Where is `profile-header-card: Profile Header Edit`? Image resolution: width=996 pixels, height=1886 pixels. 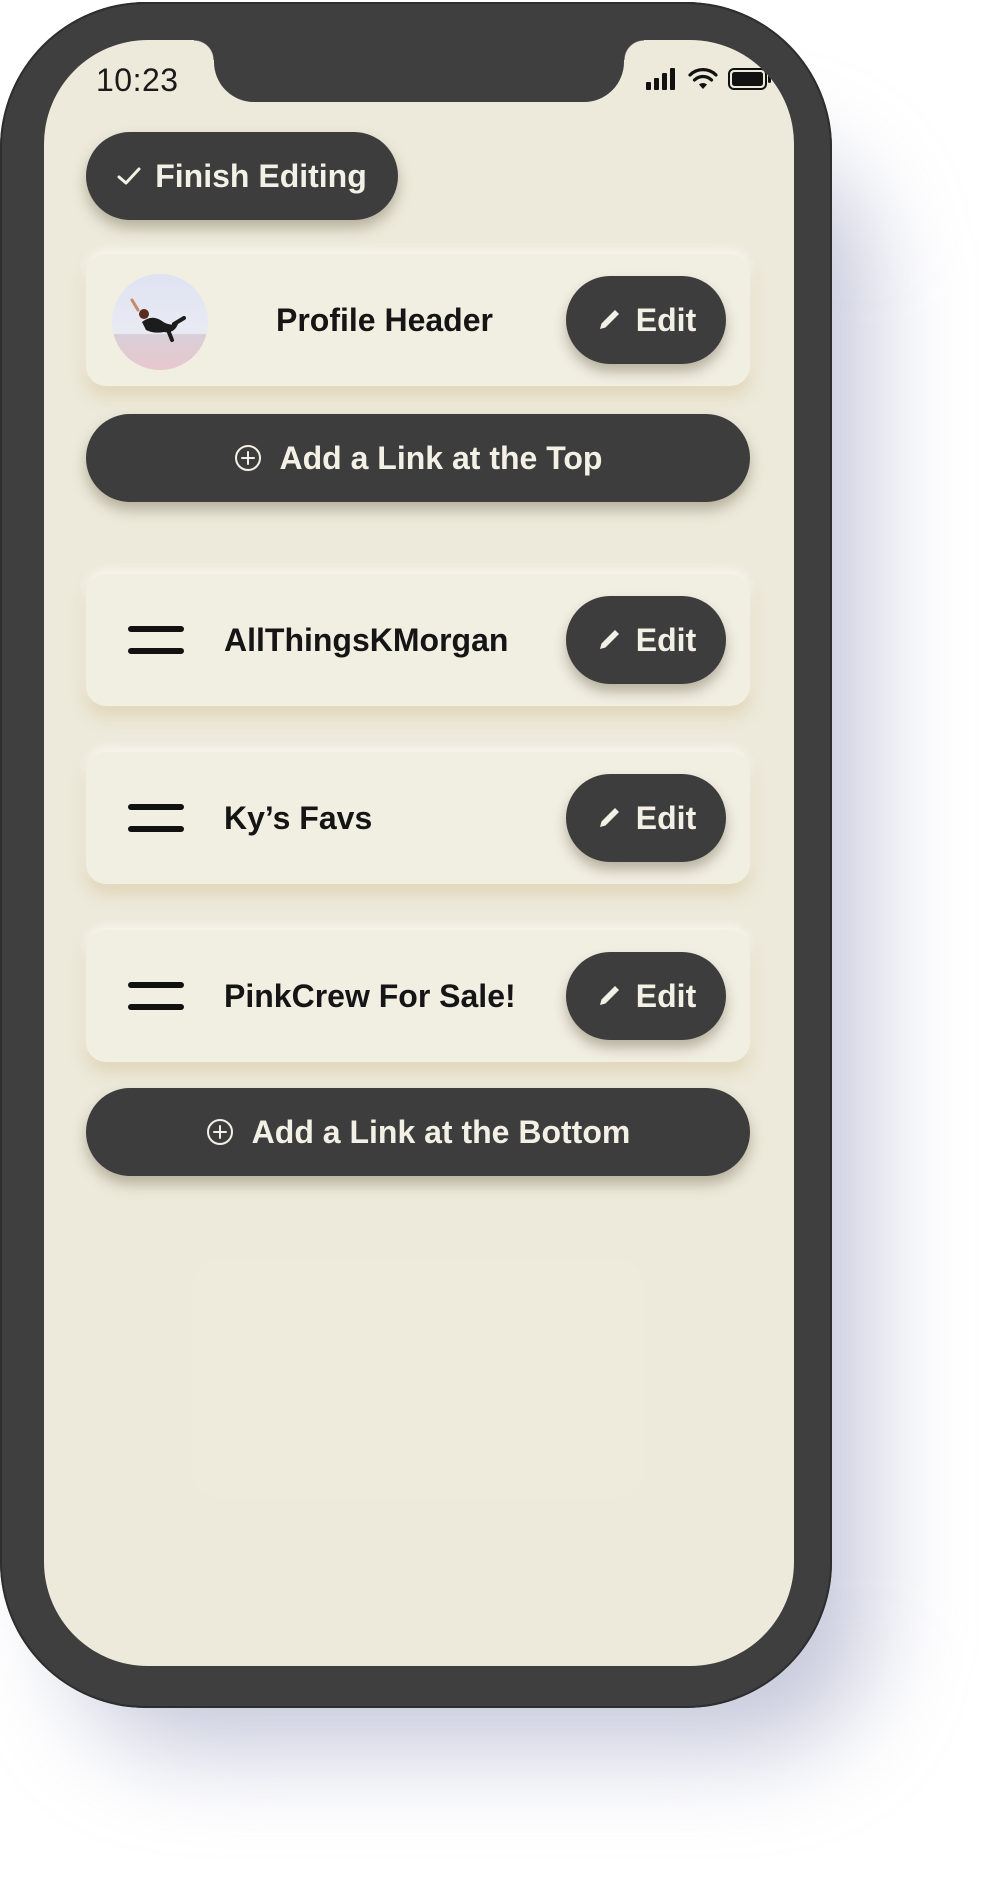
profile-header-card: Profile Header Edit is located at coordinates (418, 320).